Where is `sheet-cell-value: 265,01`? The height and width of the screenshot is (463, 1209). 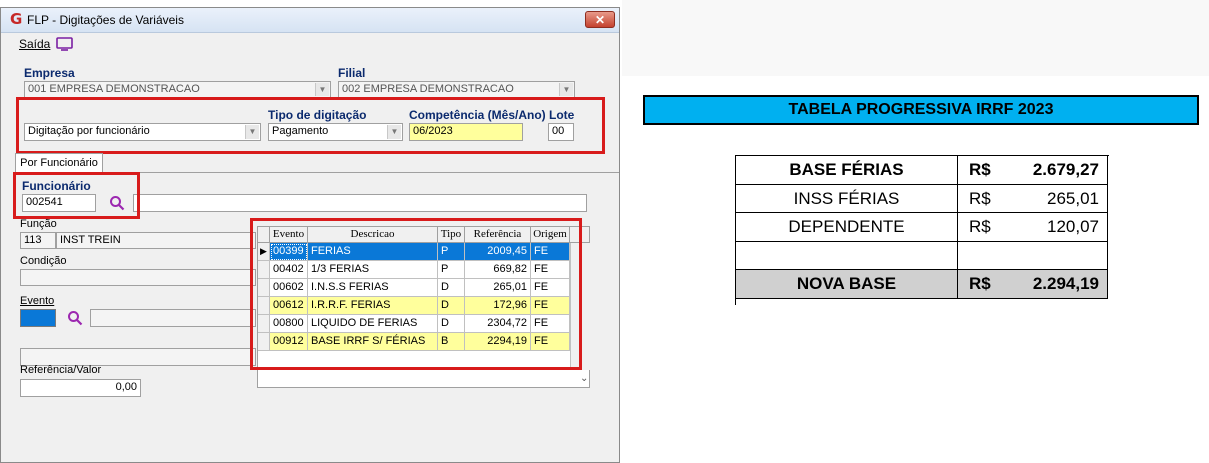 sheet-cell-value: 265,01 is located at coordinates (1073, 198).